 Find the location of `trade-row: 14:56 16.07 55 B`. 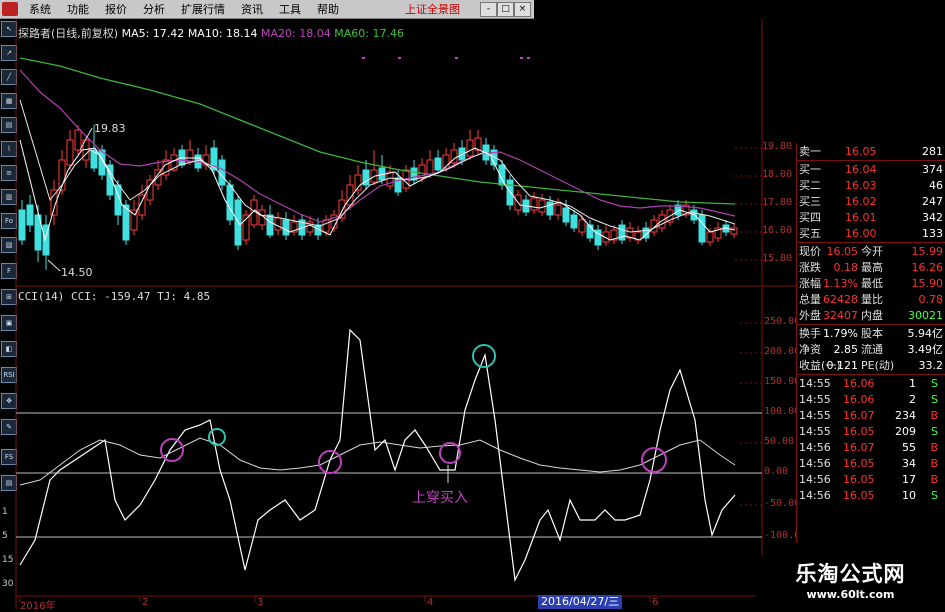

trade-row: 14:56 16.07 55 B is located at coordinates (871, 448).